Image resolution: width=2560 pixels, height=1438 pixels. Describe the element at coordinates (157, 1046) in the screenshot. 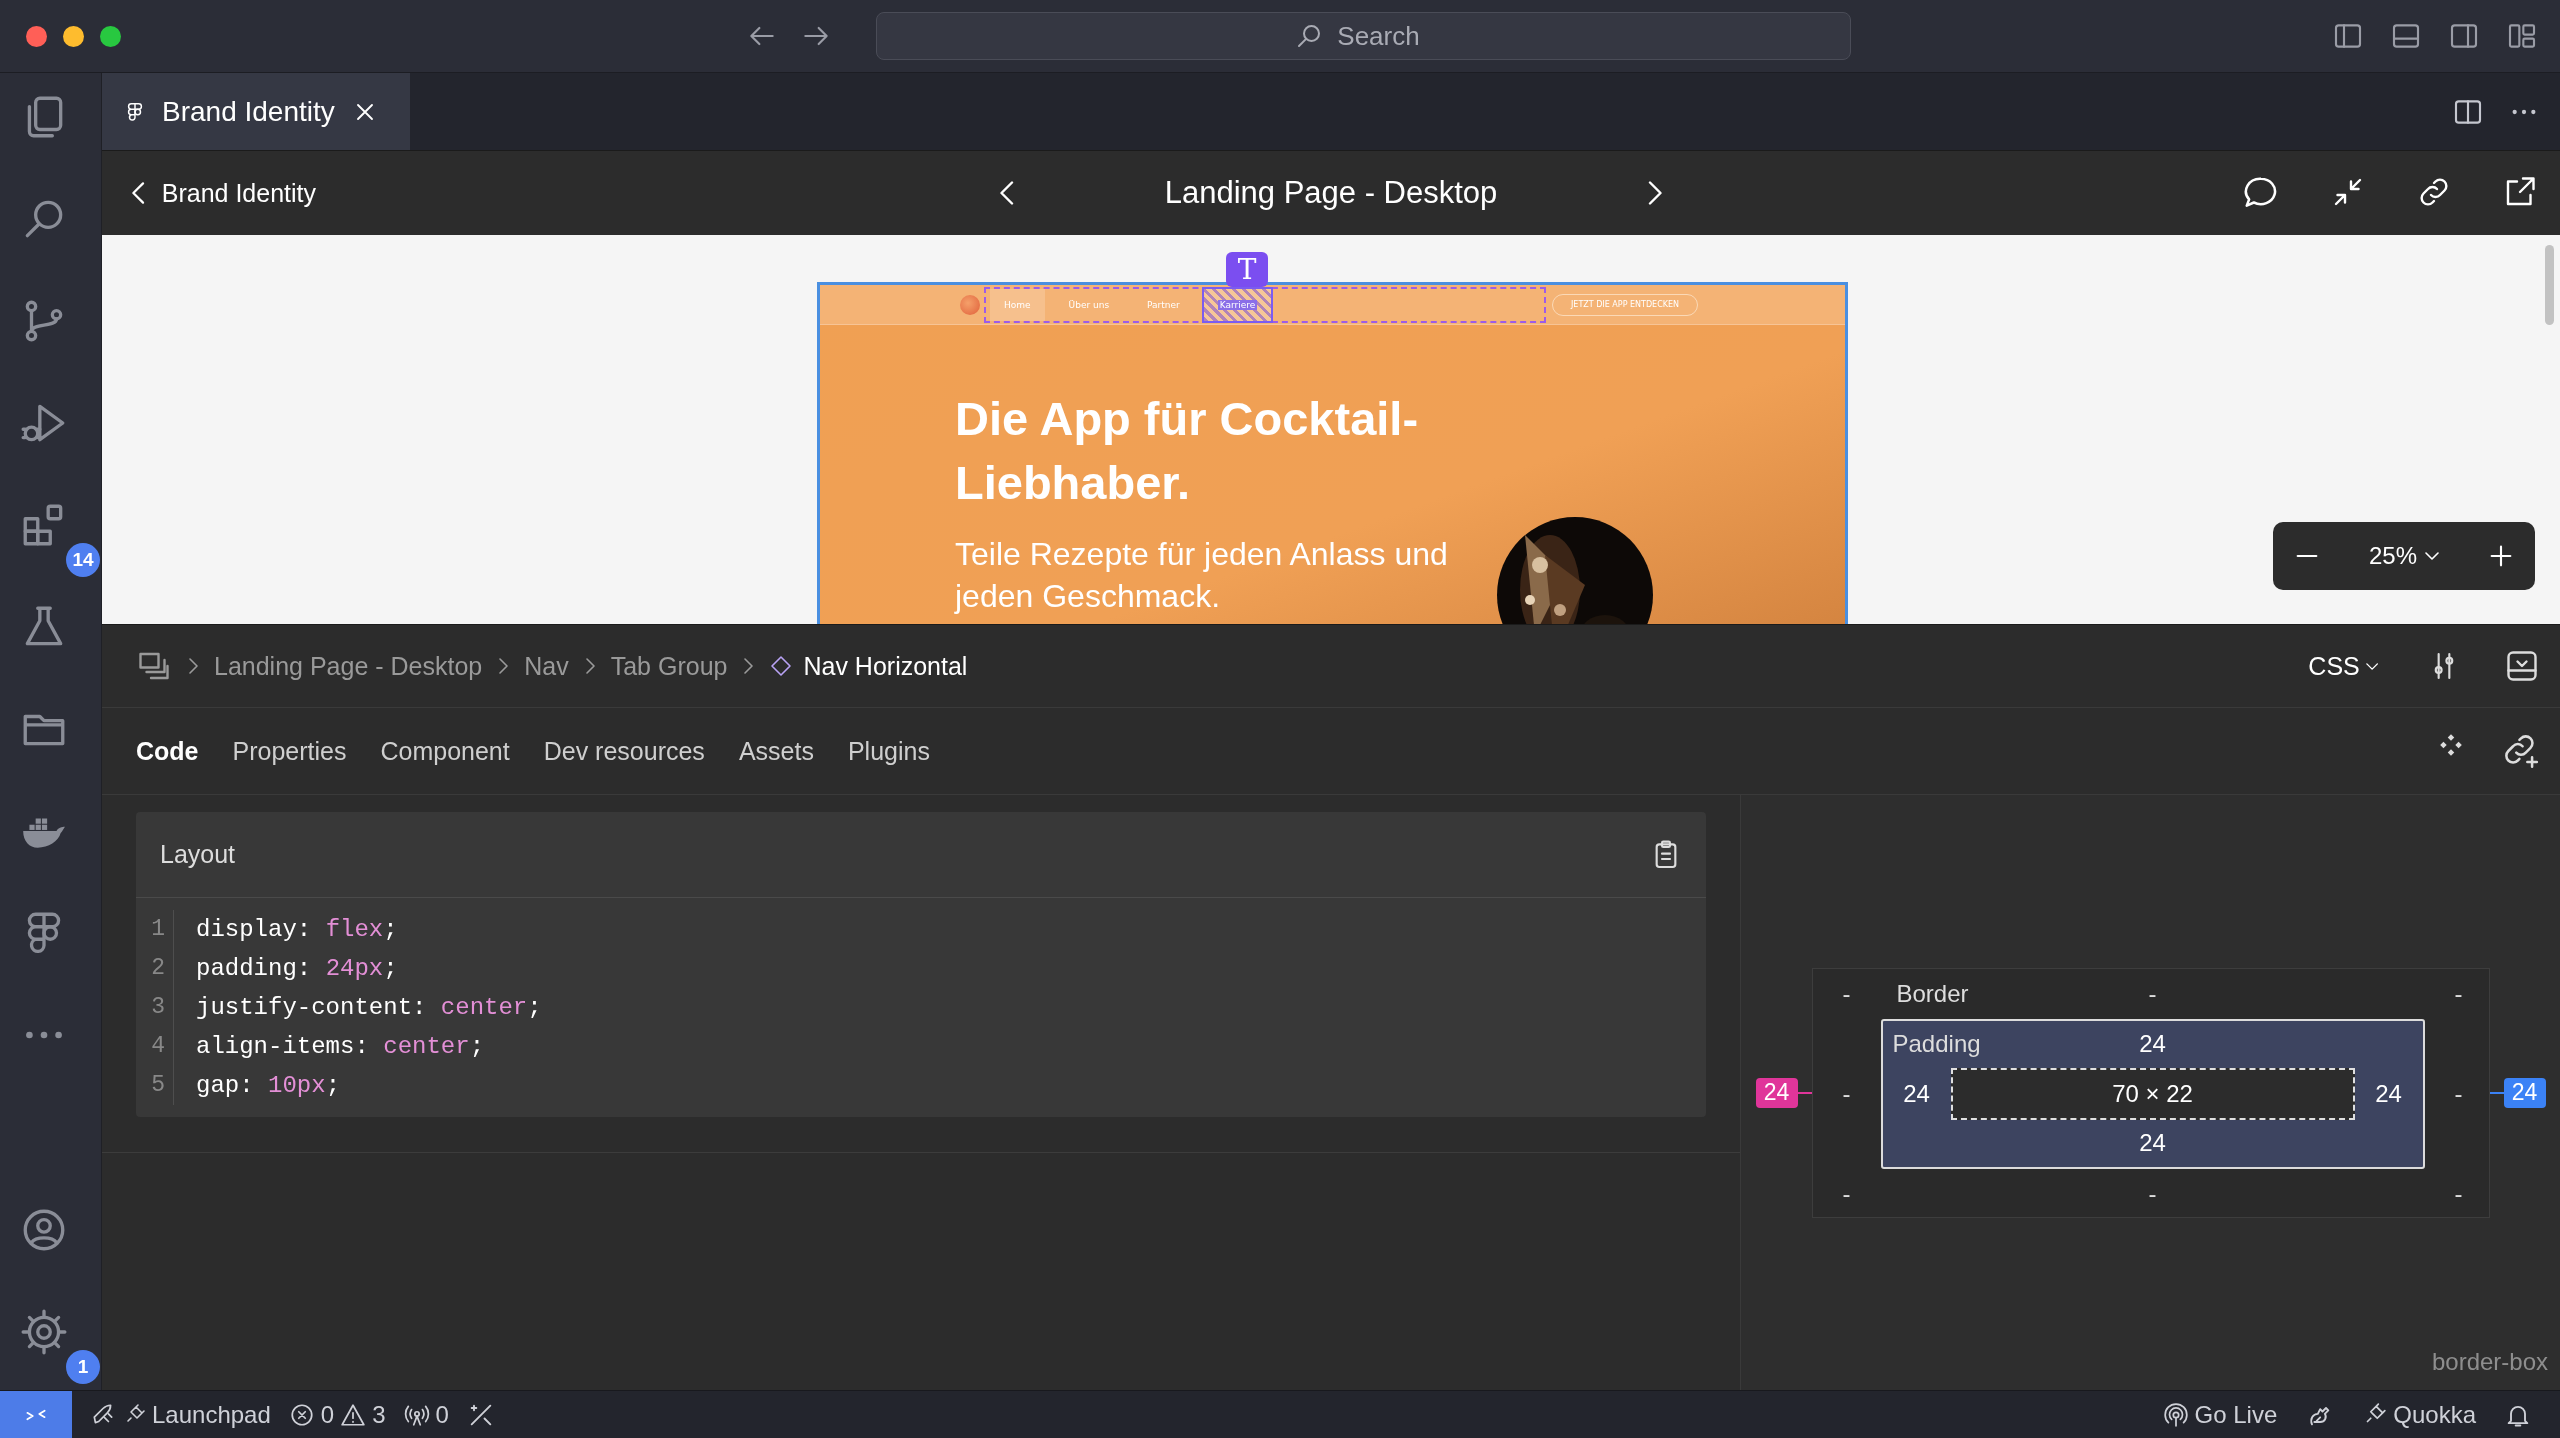

I see `line-number: 4` at that location.